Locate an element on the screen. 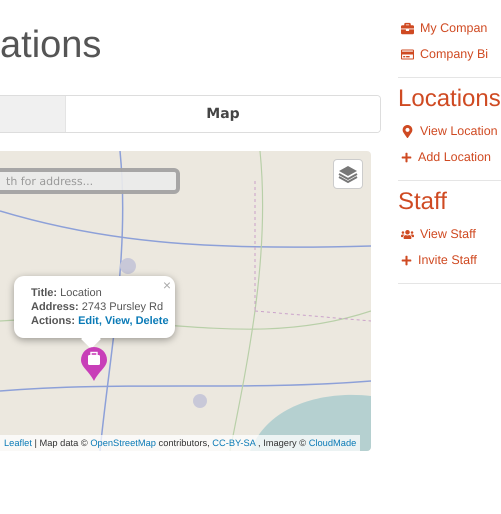 This screenshot has height=514, width=501. users-icon is located at coordinates (407, 234).